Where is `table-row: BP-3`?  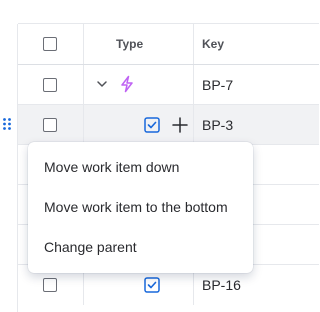
table-row: BP-3 is located at coordinates (161, 125).